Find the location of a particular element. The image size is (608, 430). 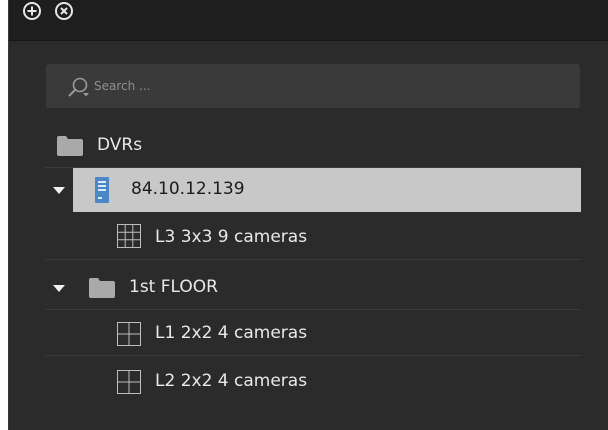

tree-item-dvr-host: 84.10.12.139 is located at coordinates (327, 190).